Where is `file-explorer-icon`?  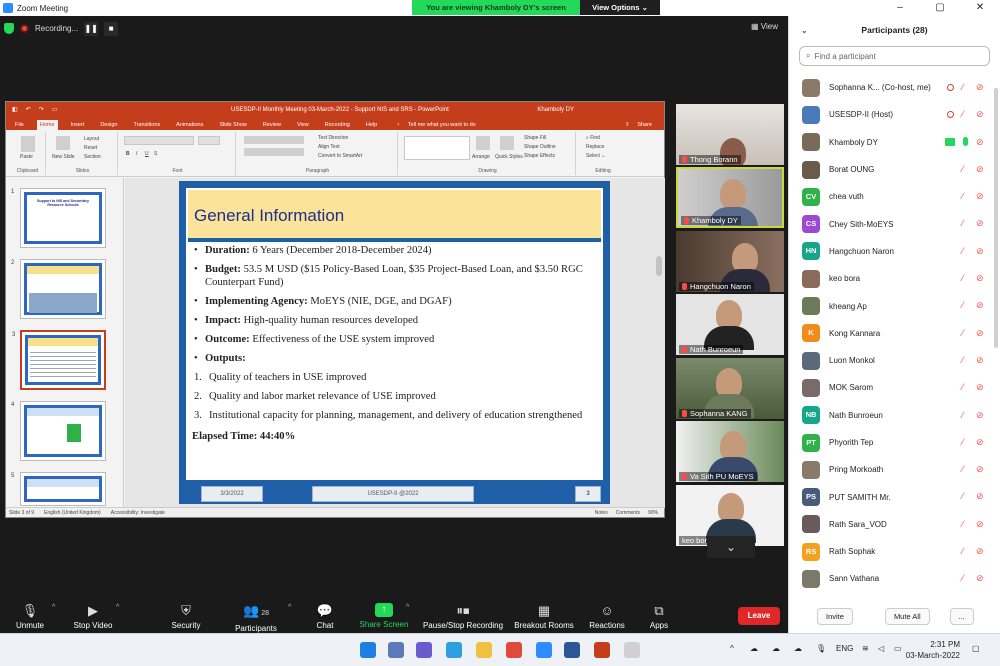 file-explorer-icon is located at coordinates (484, 650).